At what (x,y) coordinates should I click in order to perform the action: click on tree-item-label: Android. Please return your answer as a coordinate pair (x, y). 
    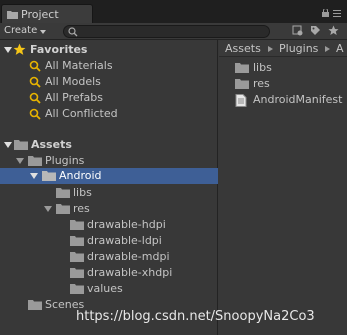
    Looking at the image, I should click on (80, 175).